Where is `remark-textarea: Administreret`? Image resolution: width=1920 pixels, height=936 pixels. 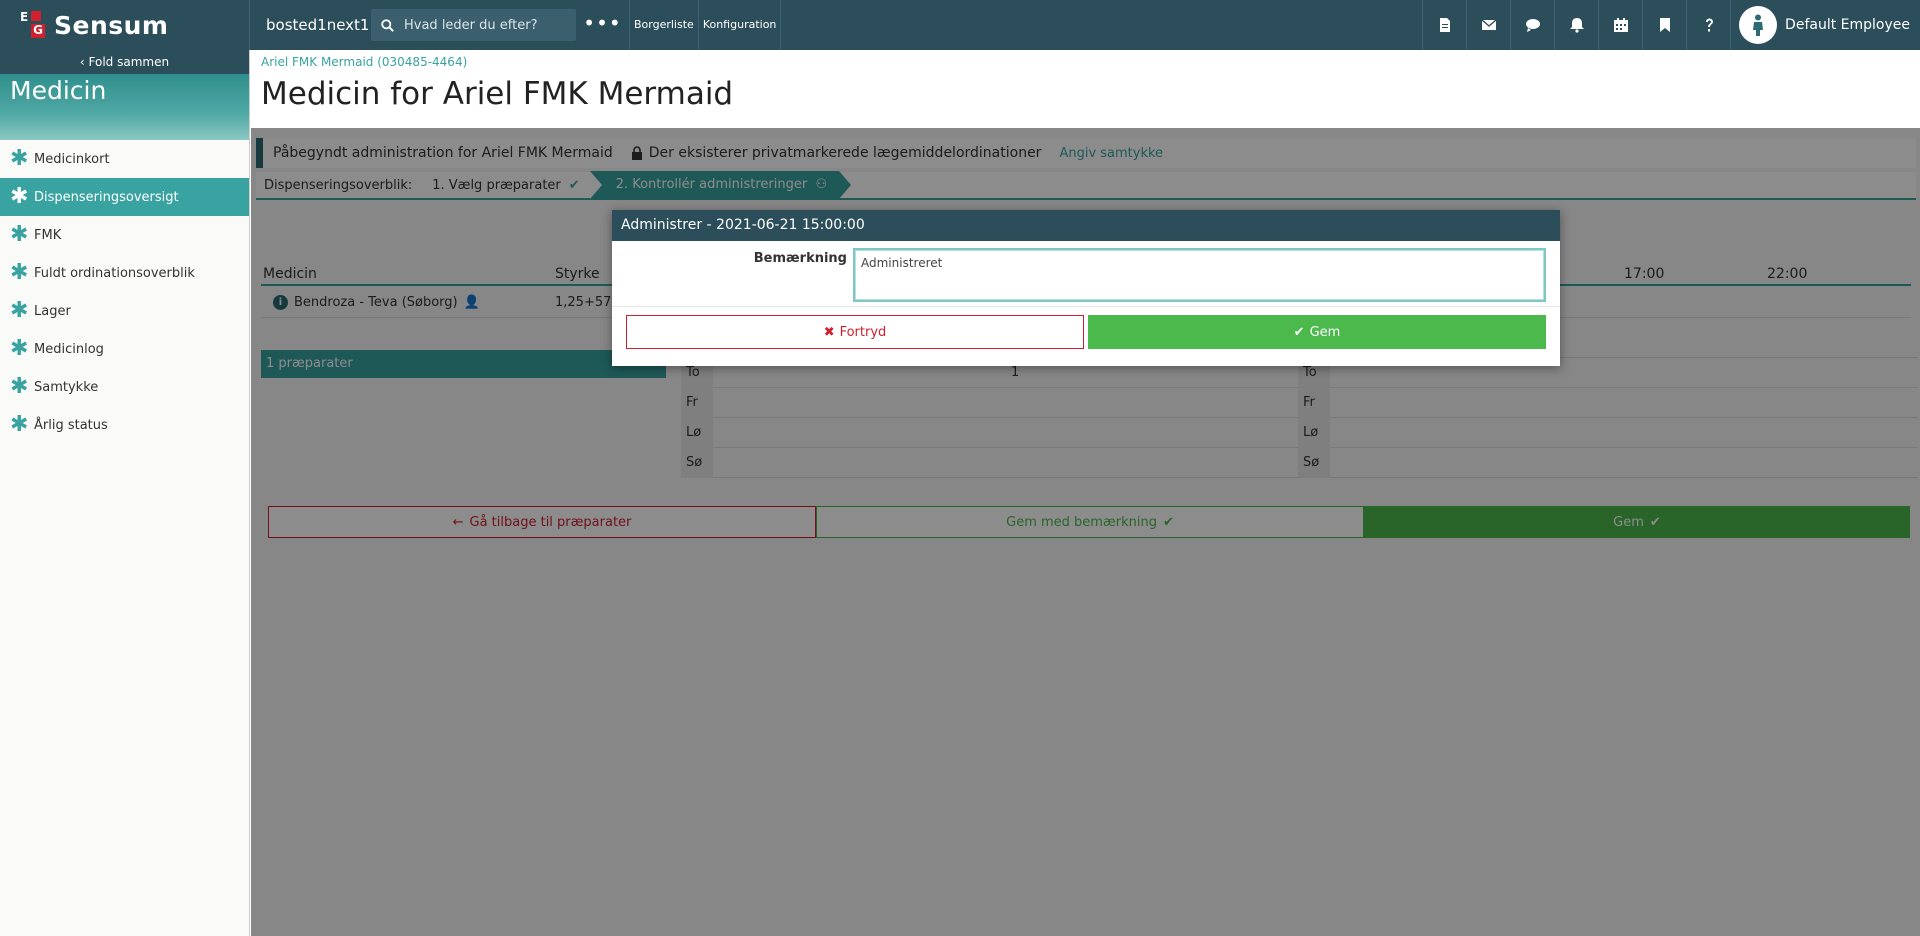
remark-textarea: Administreret is located at coordinates (1199, 275).